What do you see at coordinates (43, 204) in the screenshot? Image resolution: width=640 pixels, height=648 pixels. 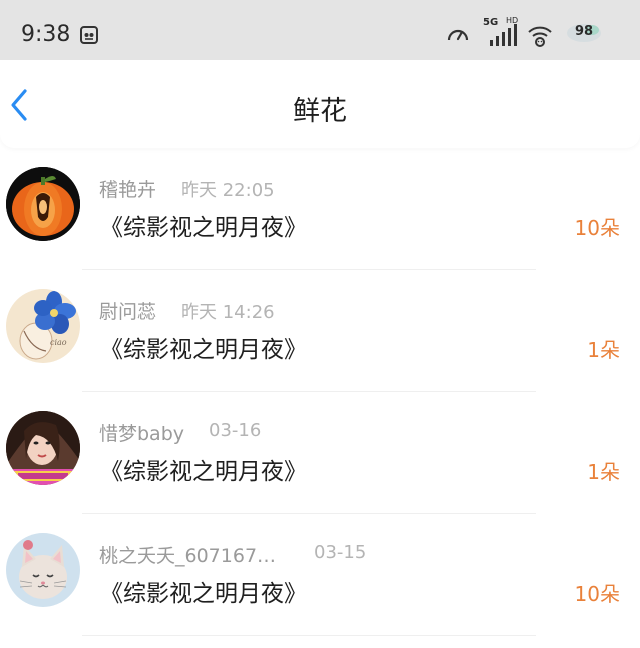 I see `pumpkin-avatar` at bounding box center [43, 204].